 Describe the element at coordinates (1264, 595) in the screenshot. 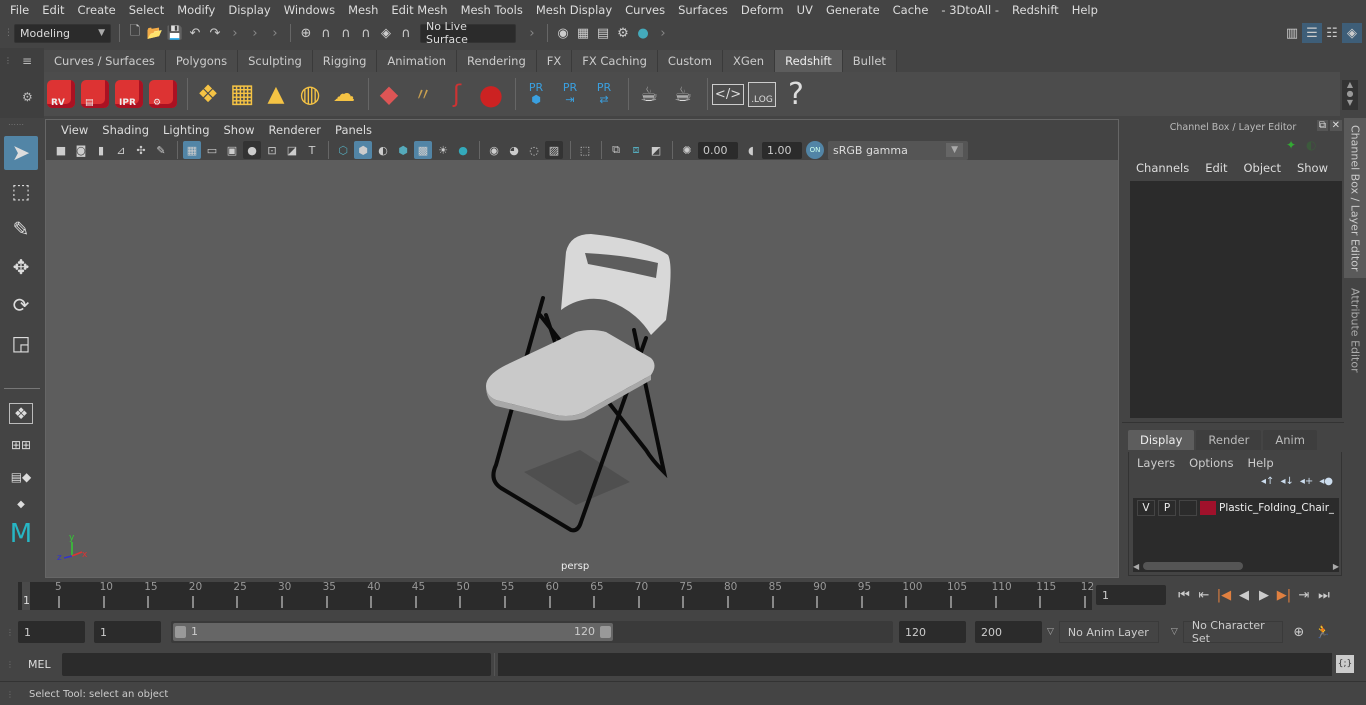

I see `play-forward-icon: ▶` at that location.